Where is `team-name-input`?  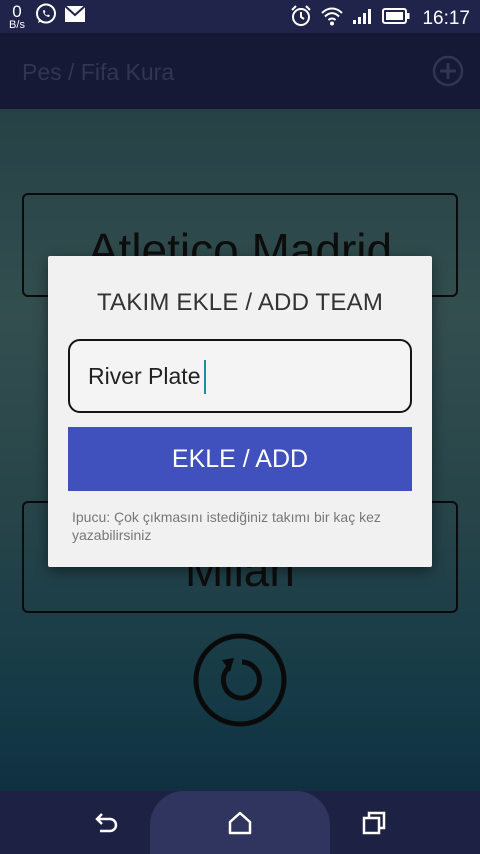 team-name-input is located at coordinates (240, 376).